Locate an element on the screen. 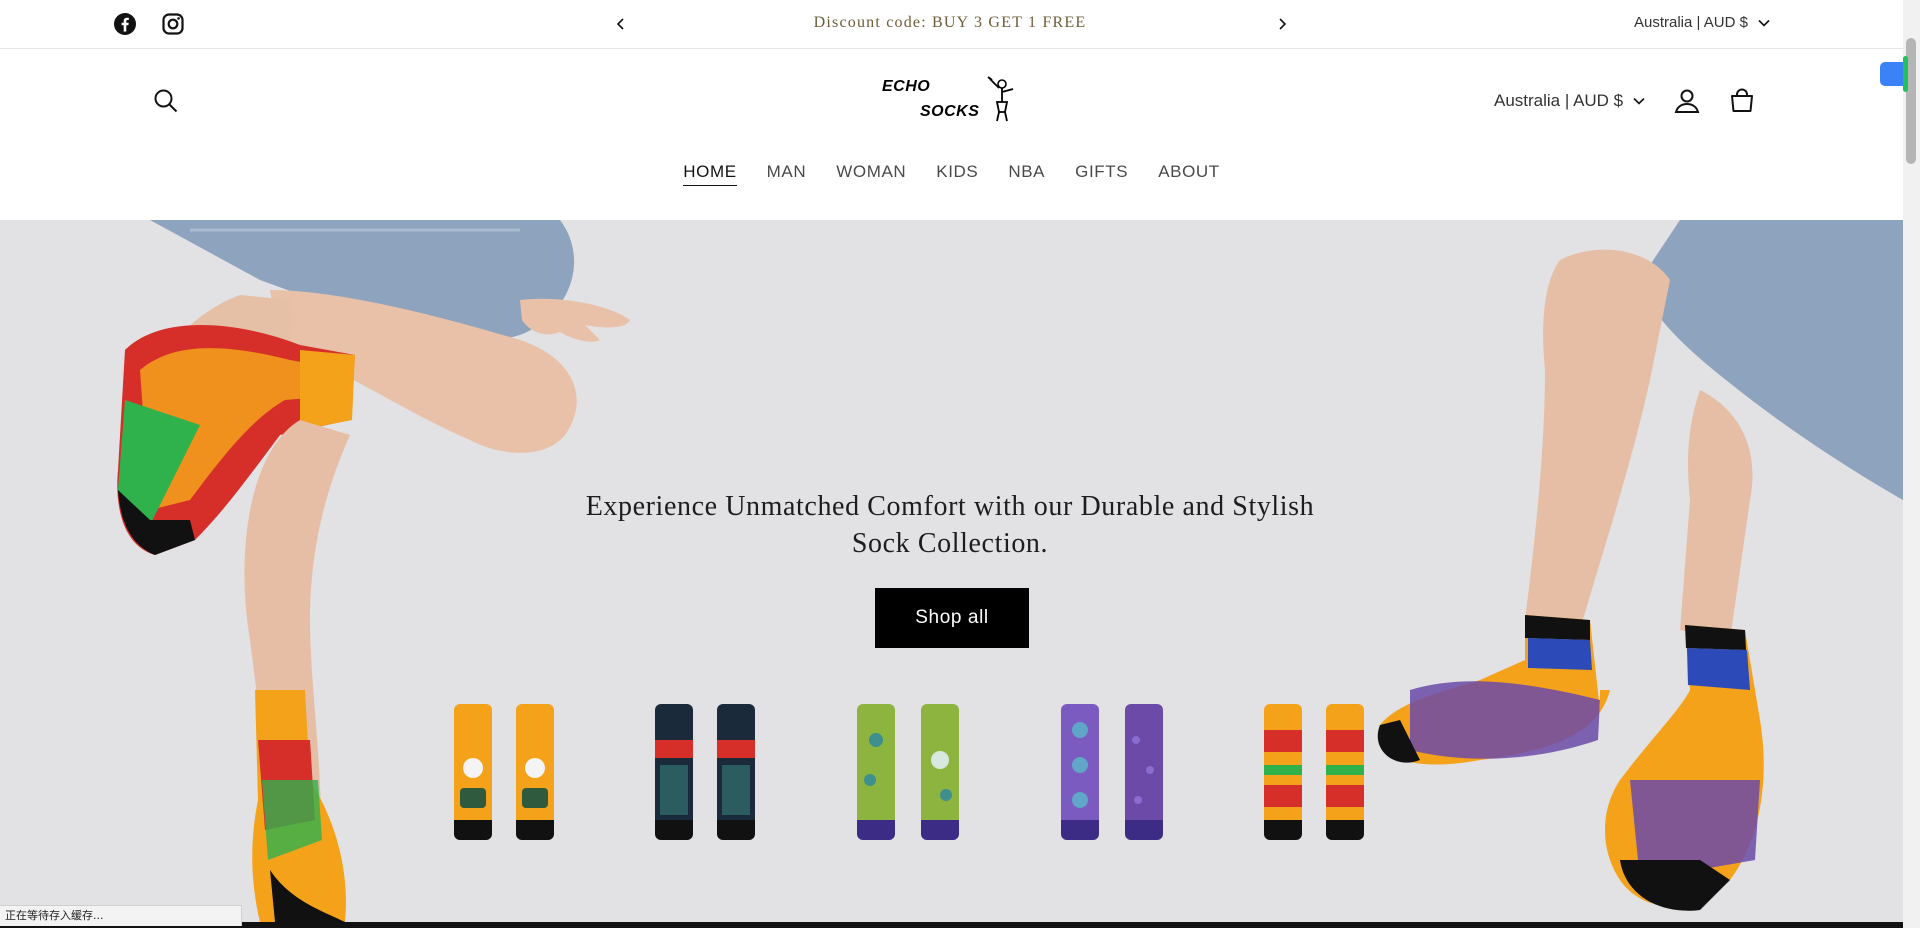 The height and width of the screenshot is (928, 1920). search-icon is located at coordinates (166, 101).